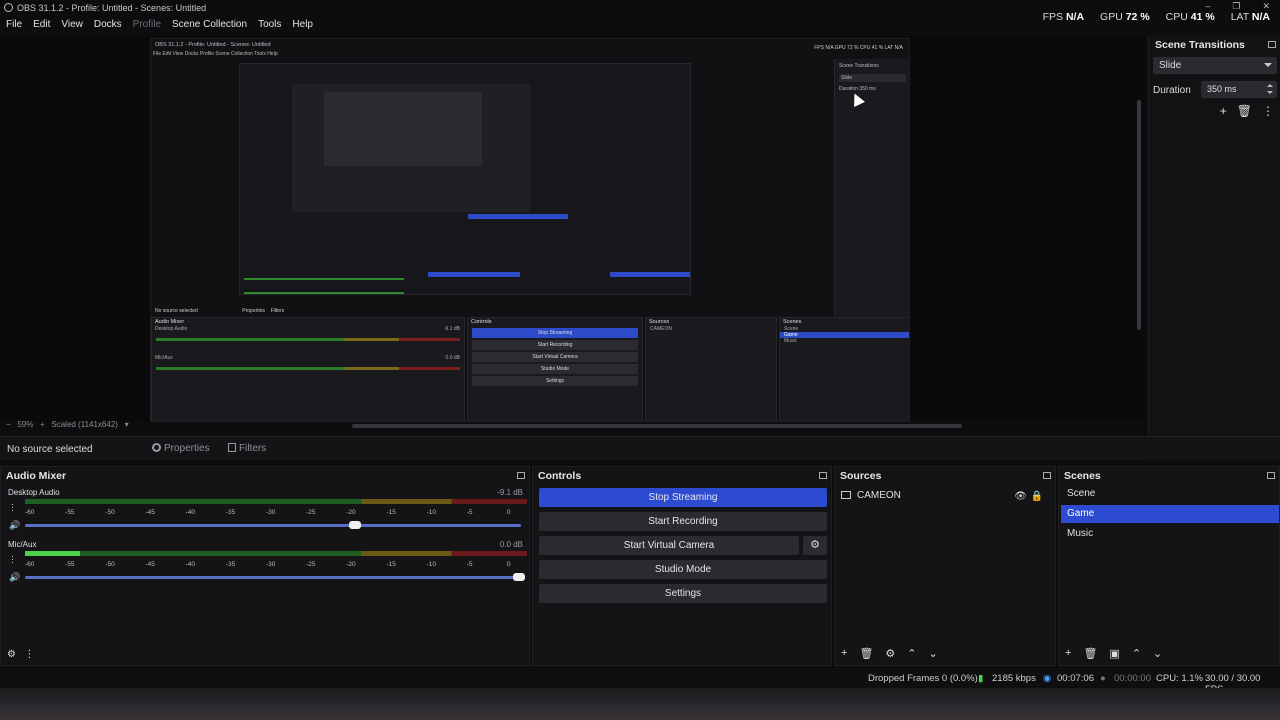 The height and width of the screenshot is (720, 1280). I want to click on spin-up-icon, so click(1270, 85).